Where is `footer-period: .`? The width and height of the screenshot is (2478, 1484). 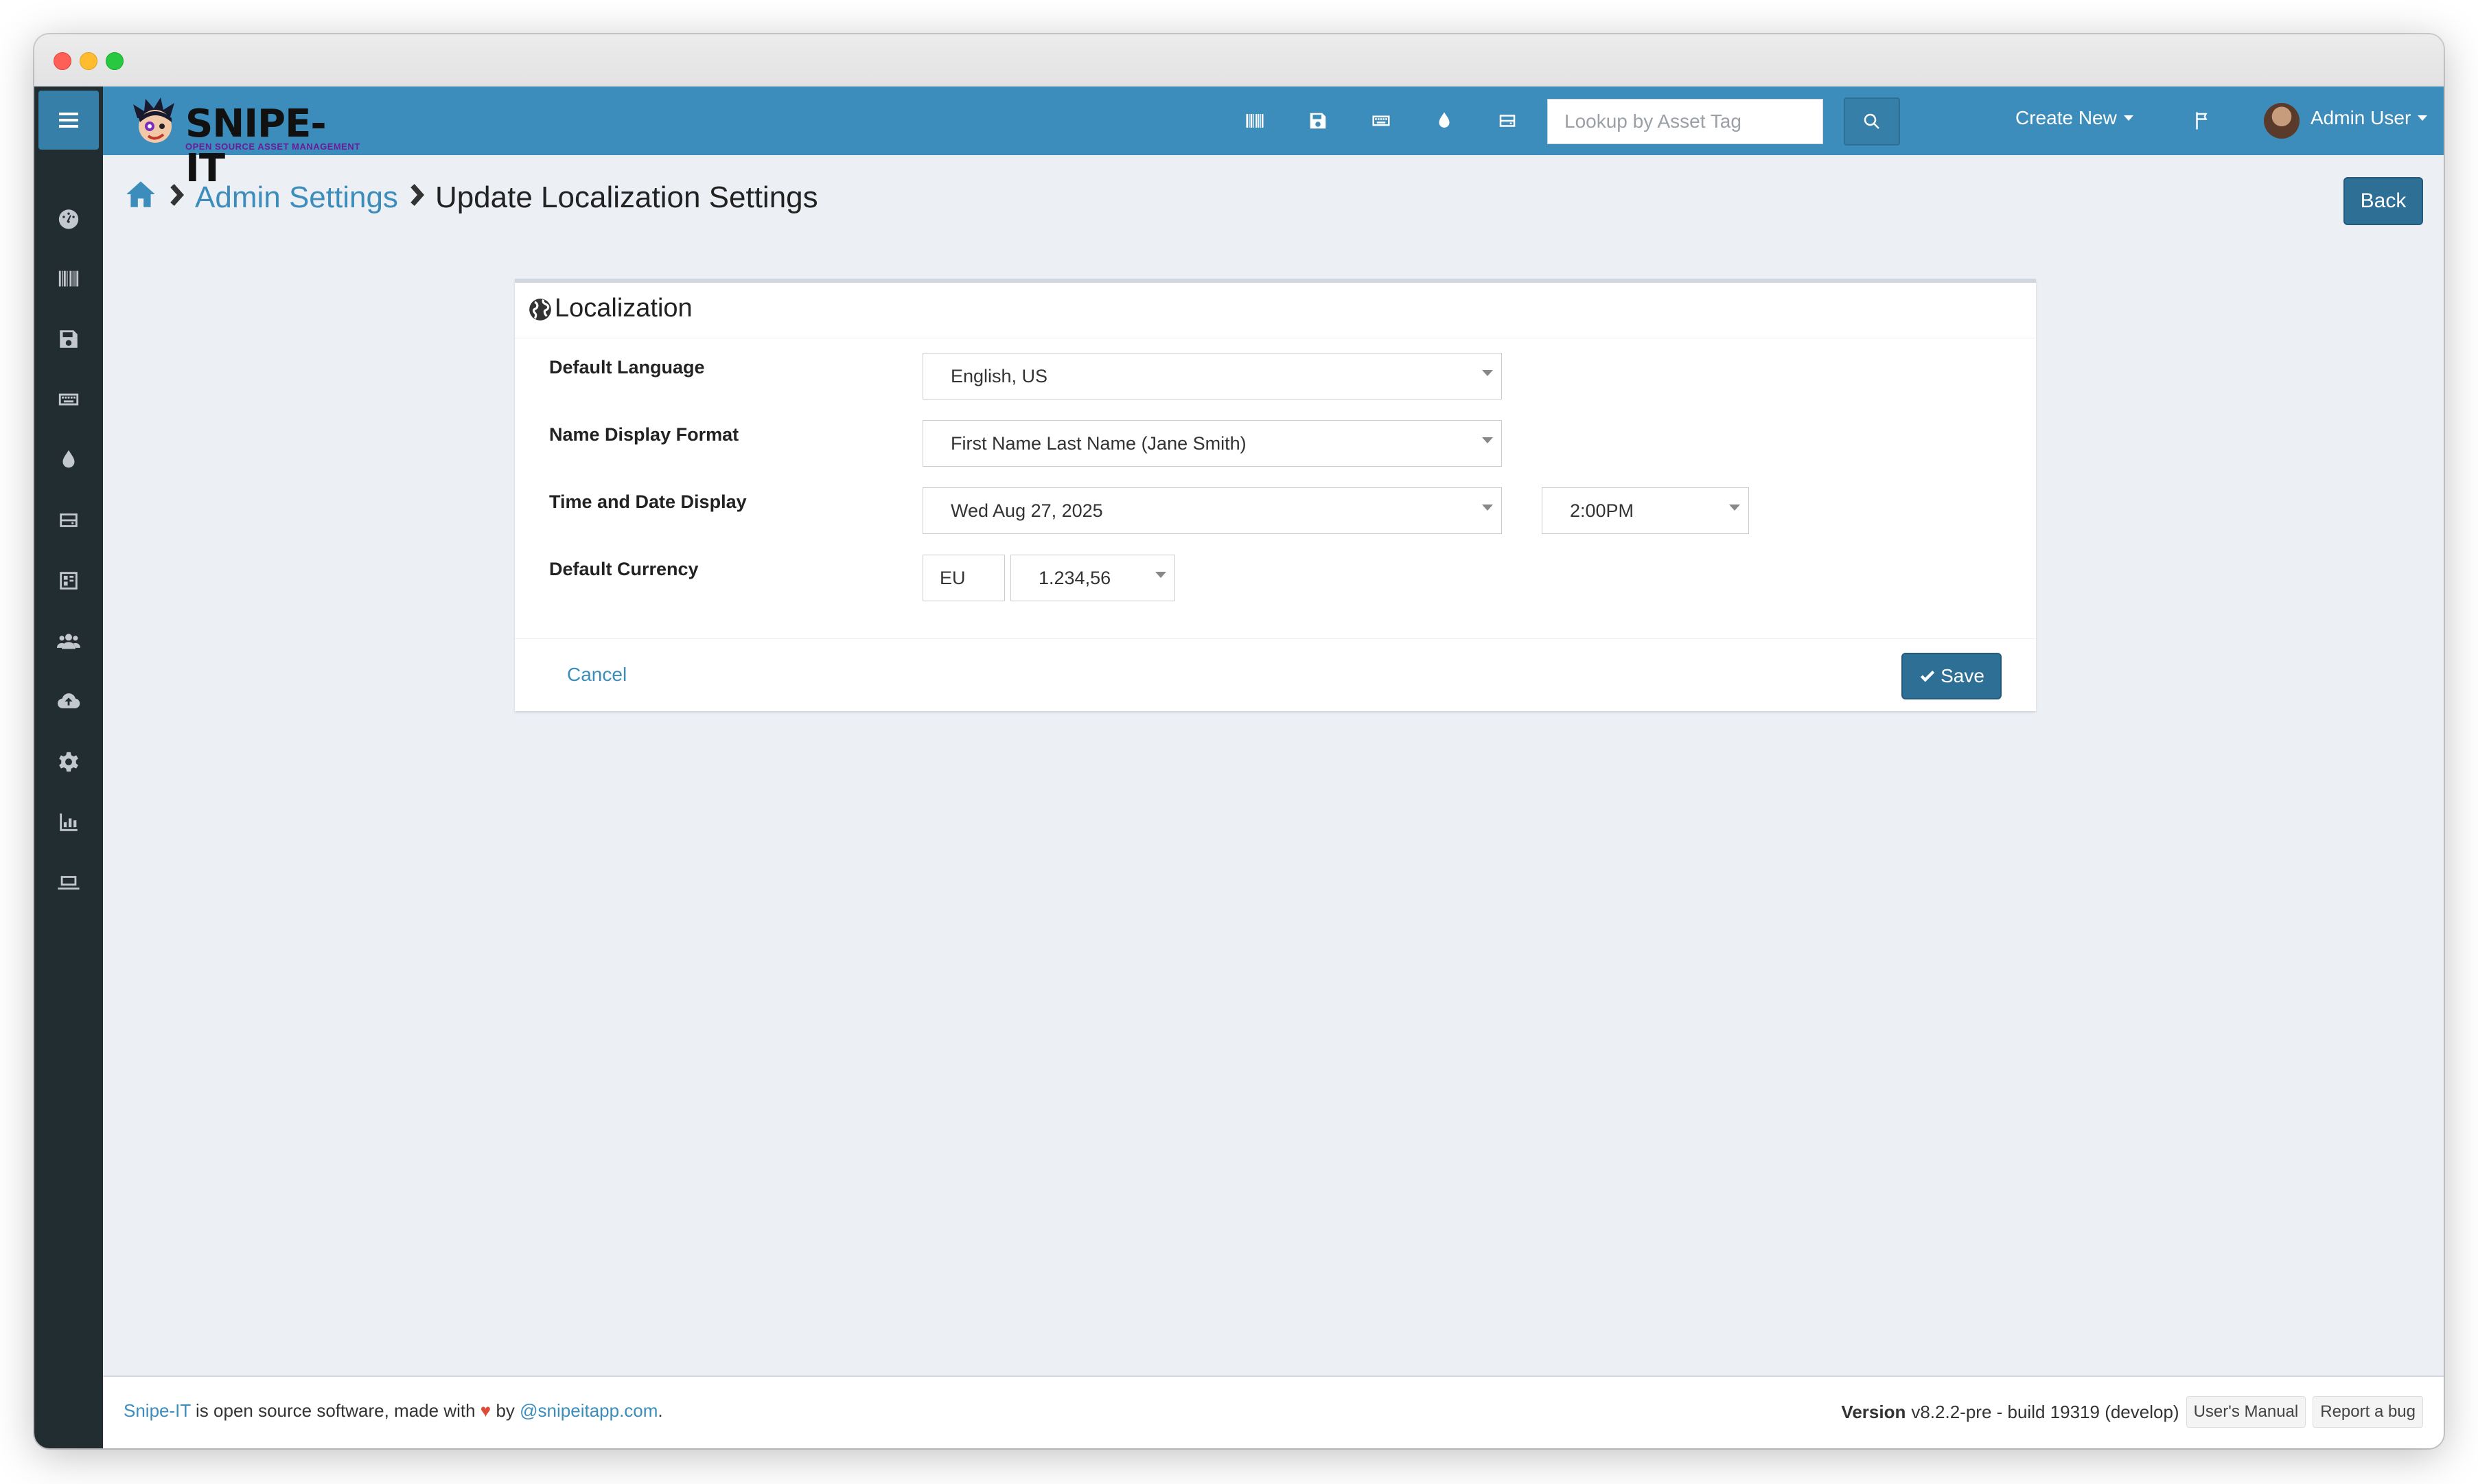 footer-period: . is located at coordinates (661, 1410).